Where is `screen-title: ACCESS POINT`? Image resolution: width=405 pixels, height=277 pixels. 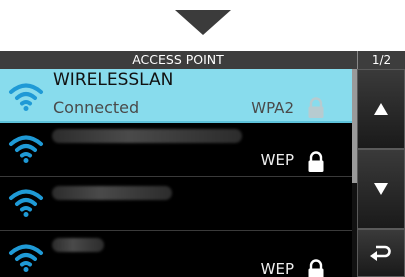 screen-title: ACCESS POINT is located at coordinates (178, 59).